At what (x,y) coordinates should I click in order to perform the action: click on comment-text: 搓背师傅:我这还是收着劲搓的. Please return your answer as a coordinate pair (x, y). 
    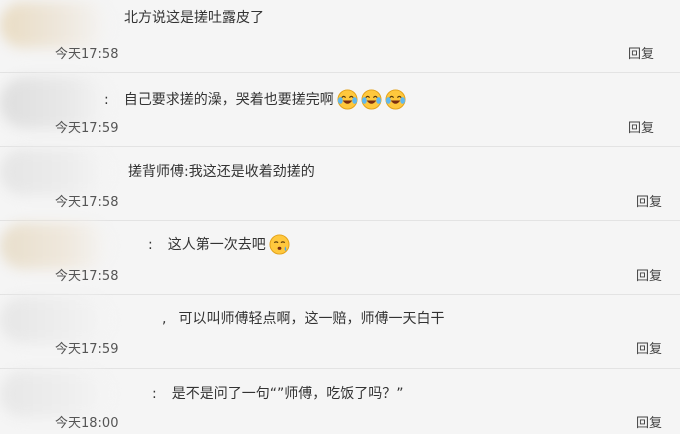
    Looking at the image, I should click on (221, 172).